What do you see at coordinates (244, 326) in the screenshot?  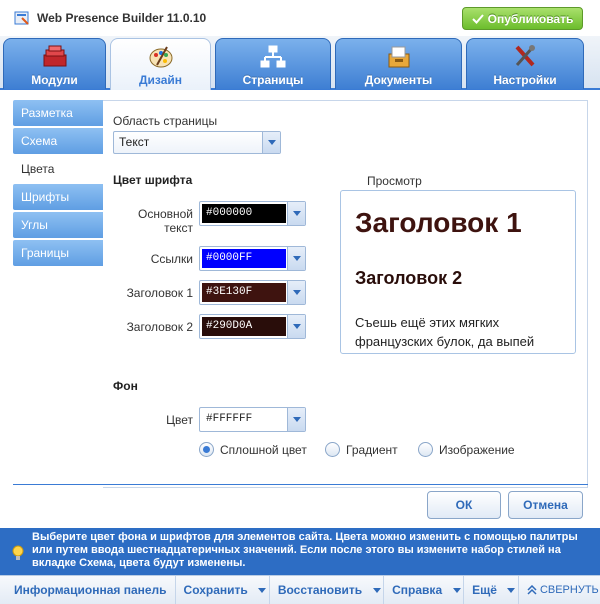 I see `heading2-color-value: #290D0A` at bounding box center [244, 326].